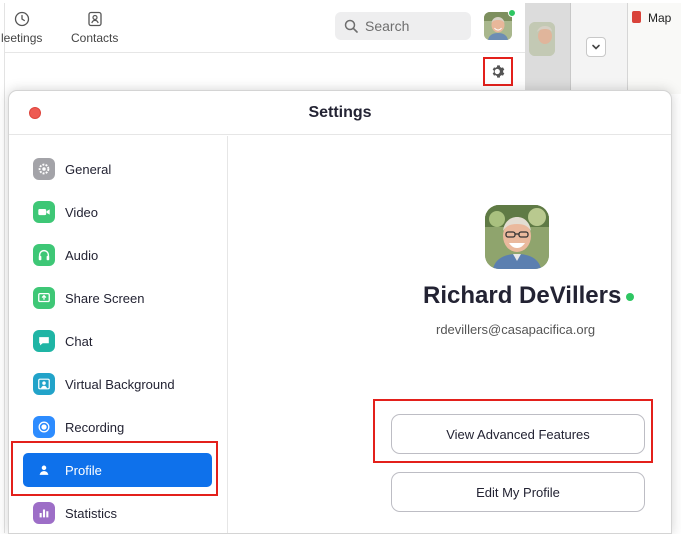  Describe the element at coordinates (88, 169) in the screenshot. I see `sidebar-item-label: General` at that location.